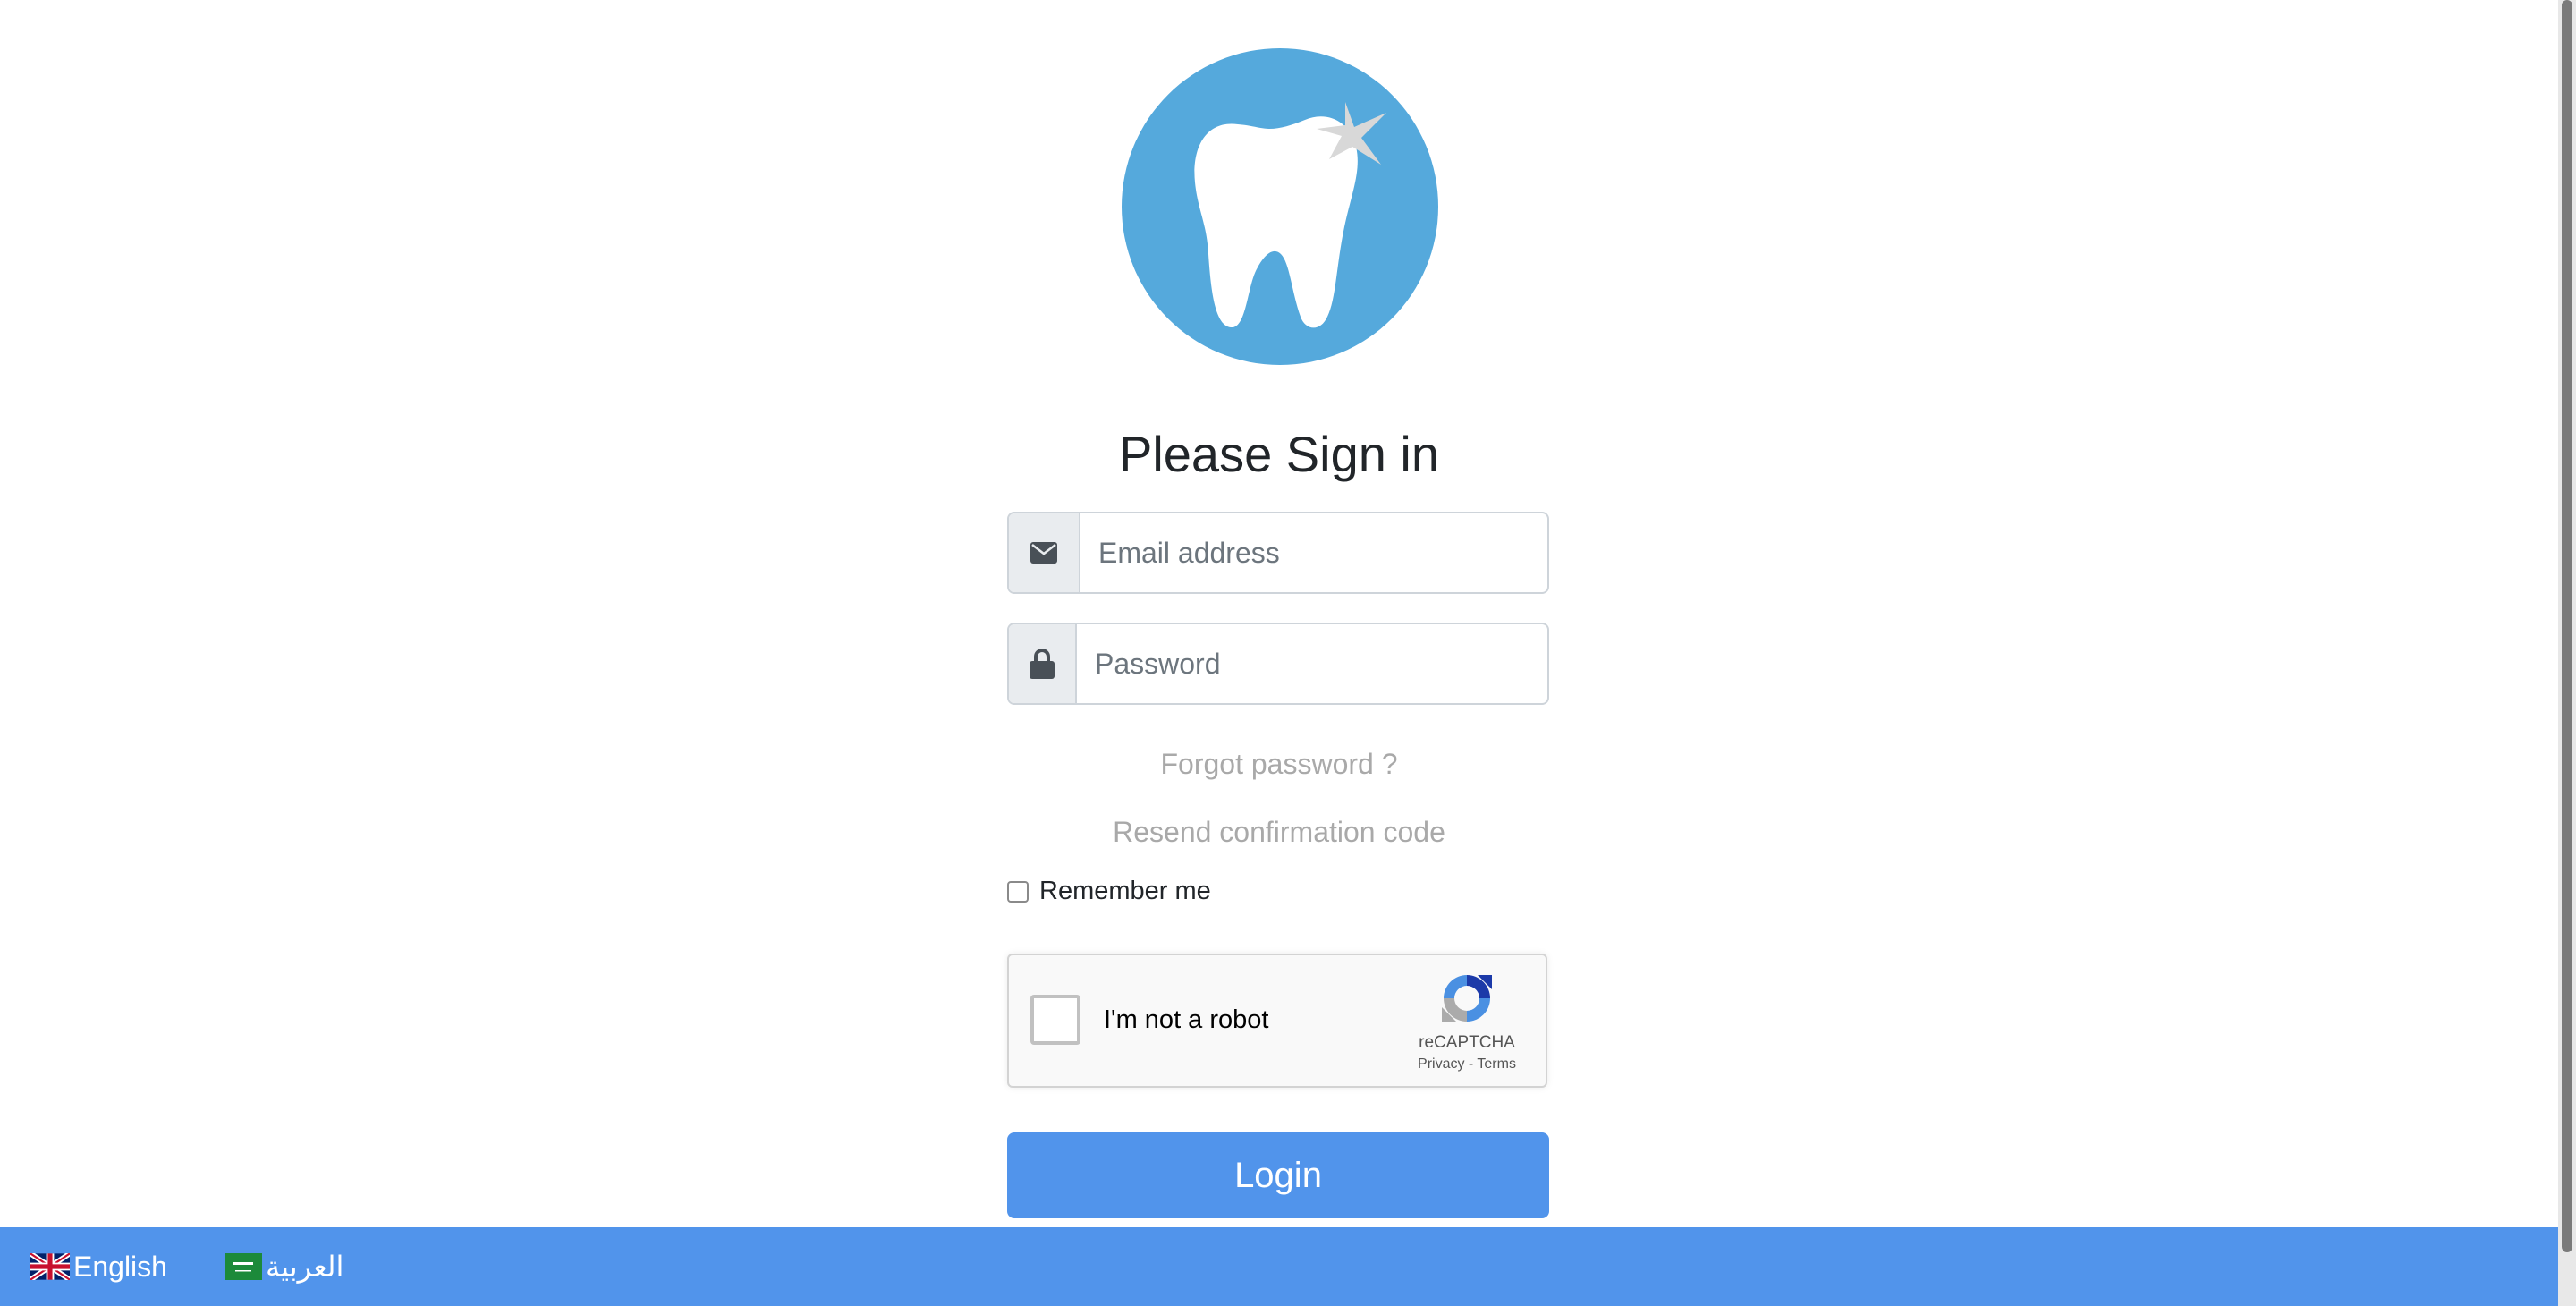 The height and width of the screenshot is (1306, 2576). Describe the element at coordinates (1467, 1043) in the screenshot. I see `recaptcha-name: reCAPTCHA` at that location.